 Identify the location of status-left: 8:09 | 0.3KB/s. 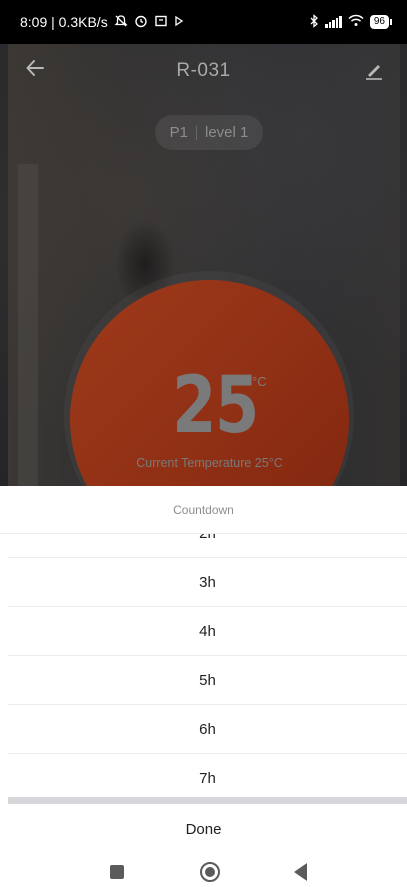
(102, 22).